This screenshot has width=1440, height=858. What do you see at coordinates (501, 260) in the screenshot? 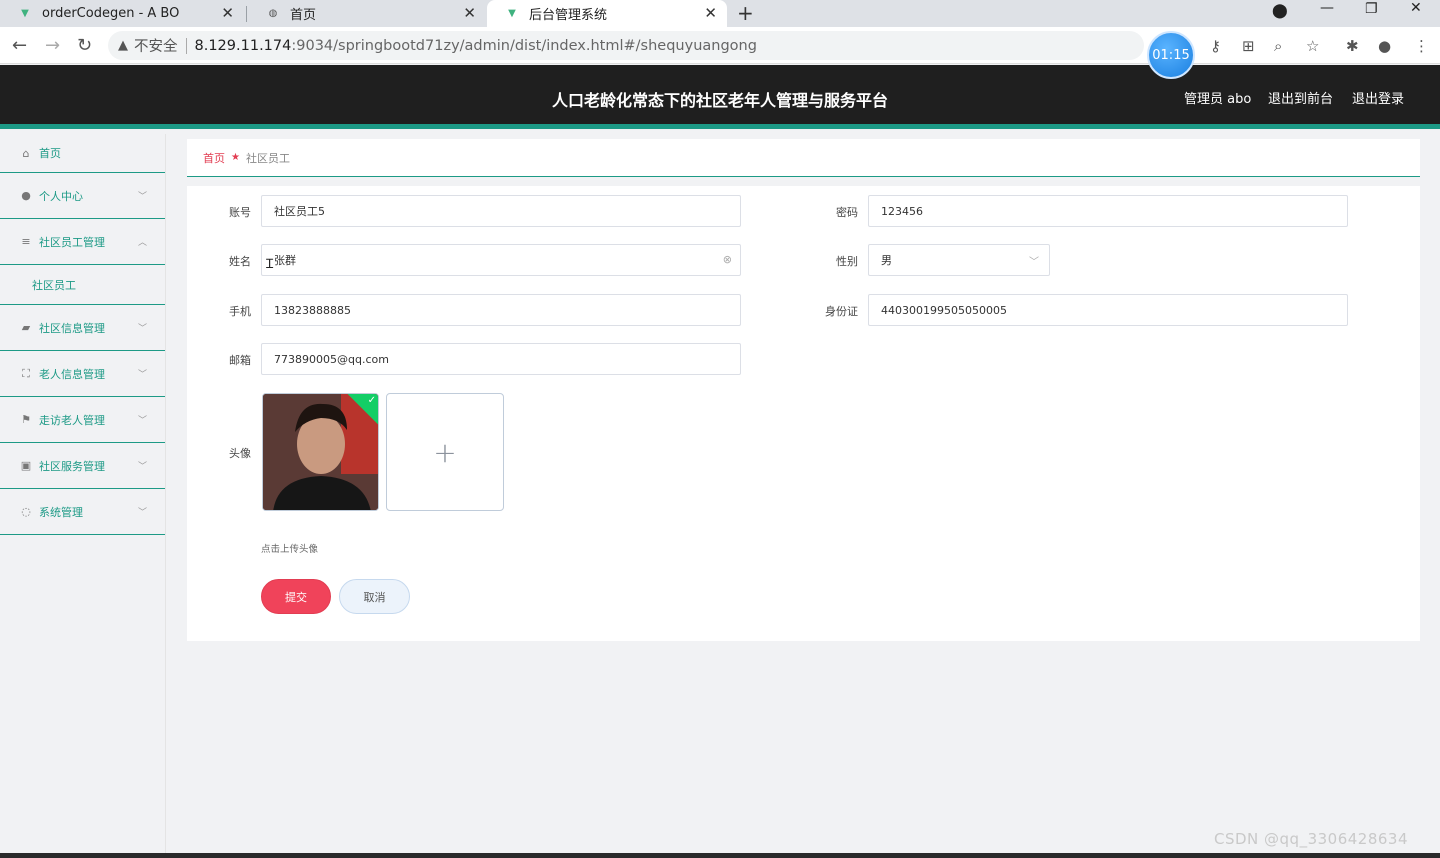
I see `name-input: 张群 ⊗` at bounding box center [501, 260].